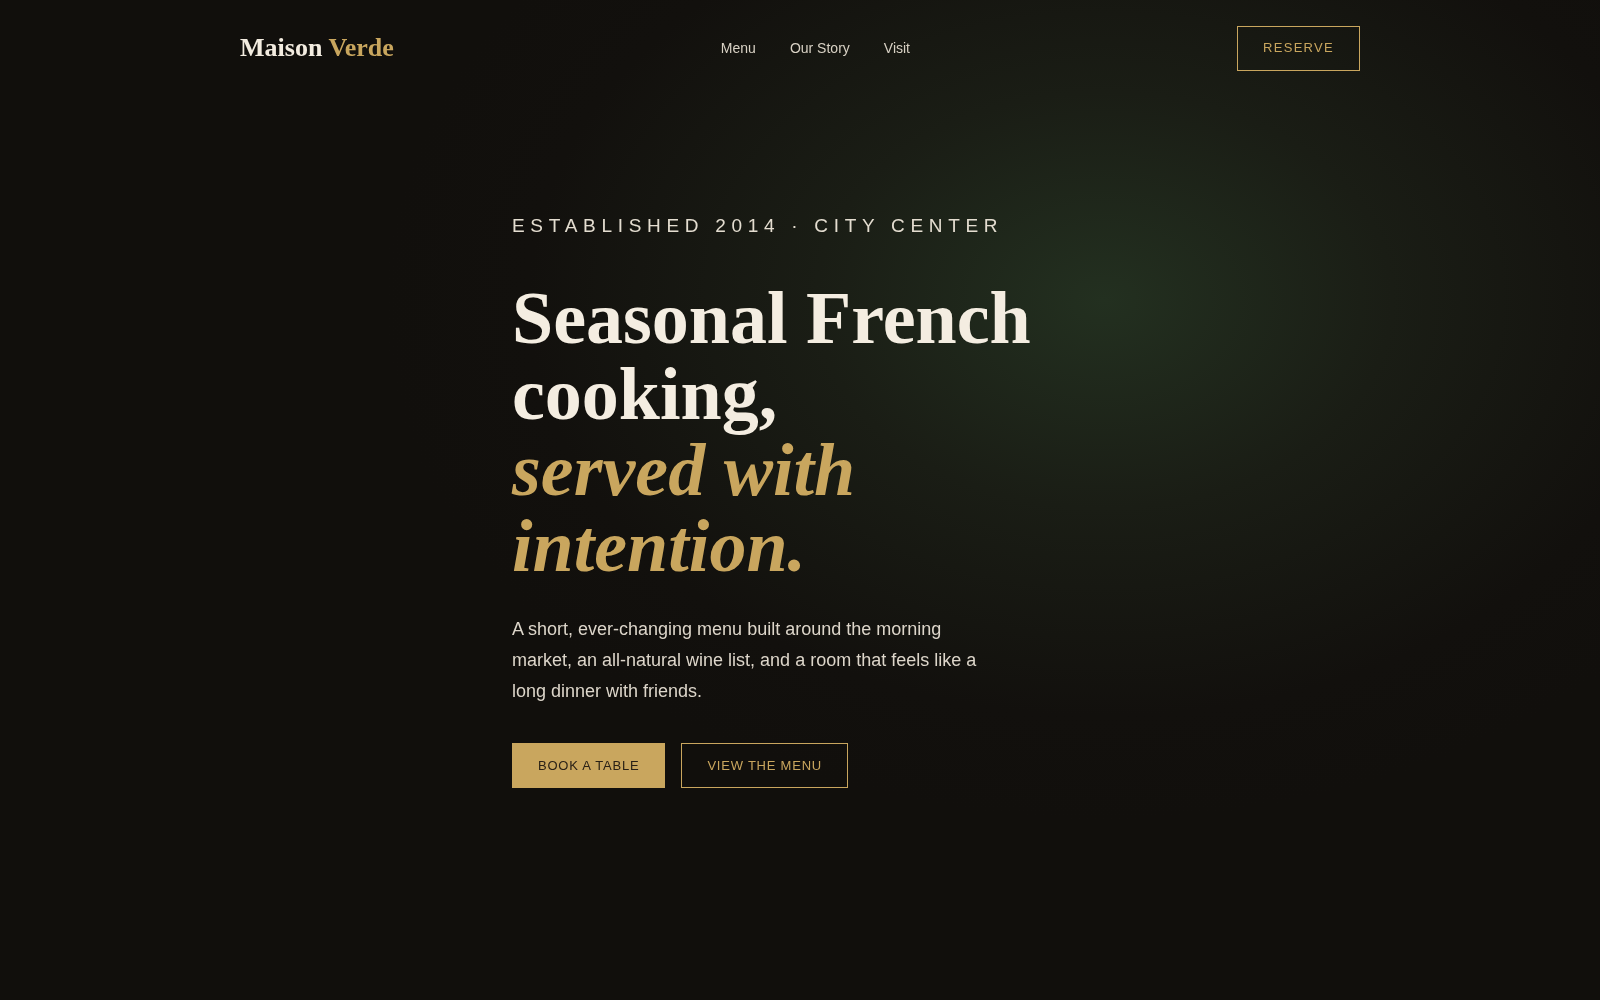 The height and width of the screenshot is (1000, 1600). What do you see at coordinates (745, 660) in the screenshot?
I see `hero-description: A short, ever-changing menu built around the morning market, an all-natural wine list, and a room that feels like a long dinner with friends.` at bounding box center [745, 660].